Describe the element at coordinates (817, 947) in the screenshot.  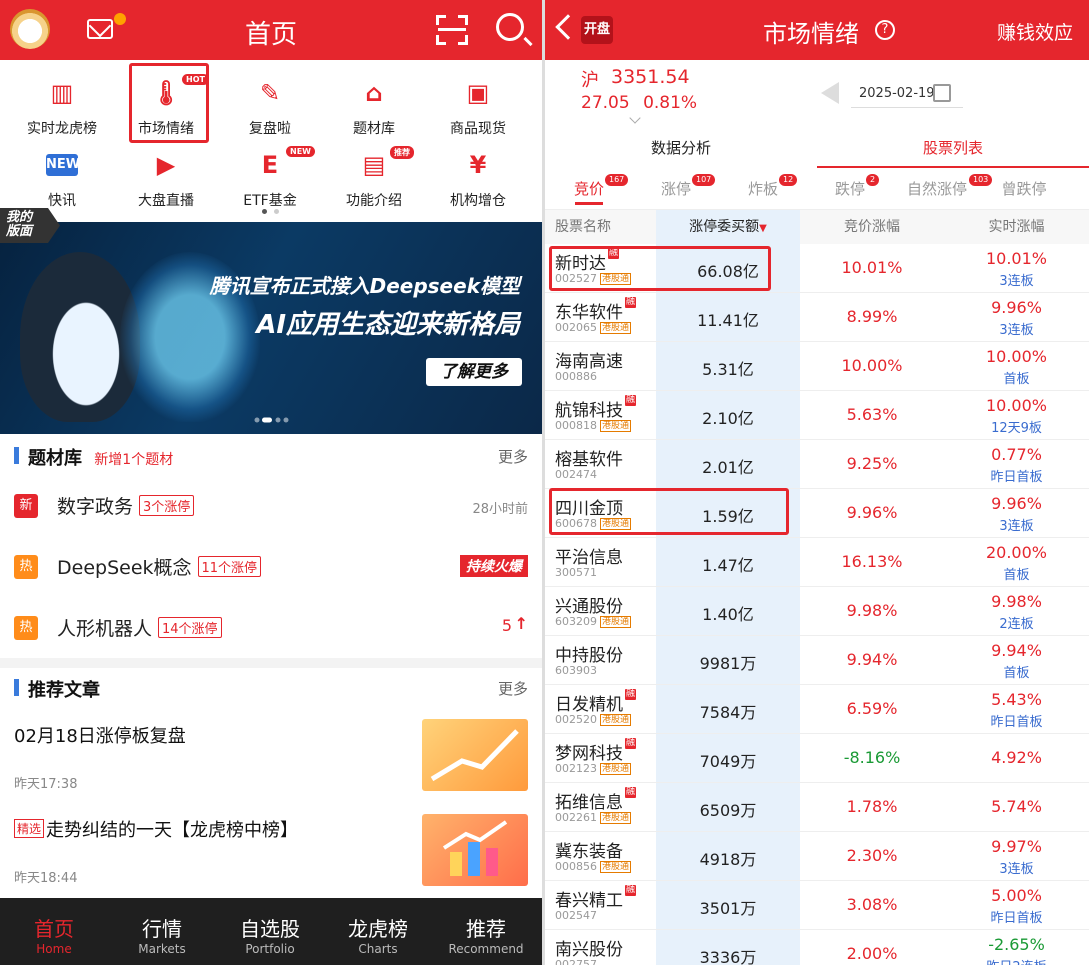
I see `table-row: 南兴股份002757 3336万 2.00% -2.65% 昨日2连板` at that location.